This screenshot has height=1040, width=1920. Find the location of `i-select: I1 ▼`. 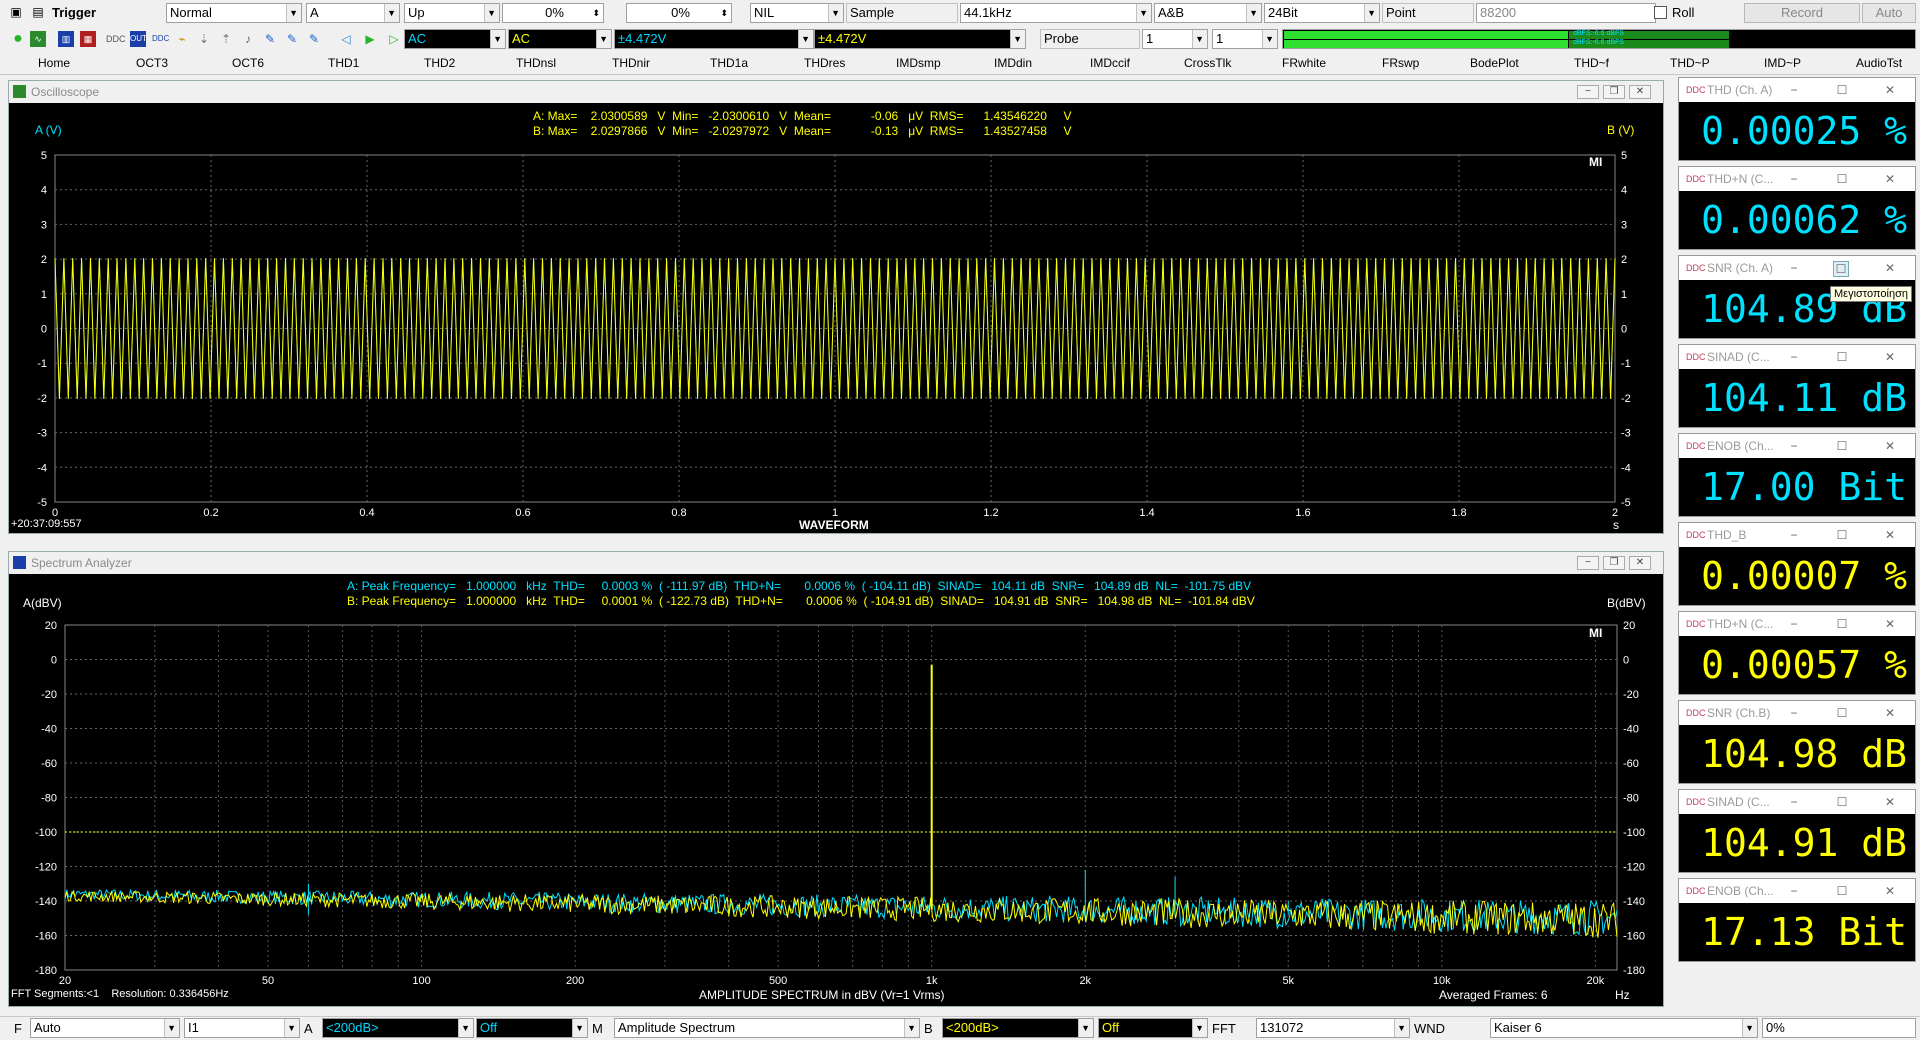

i-select: I1 ▼ is located at coordinates (242, 1028).